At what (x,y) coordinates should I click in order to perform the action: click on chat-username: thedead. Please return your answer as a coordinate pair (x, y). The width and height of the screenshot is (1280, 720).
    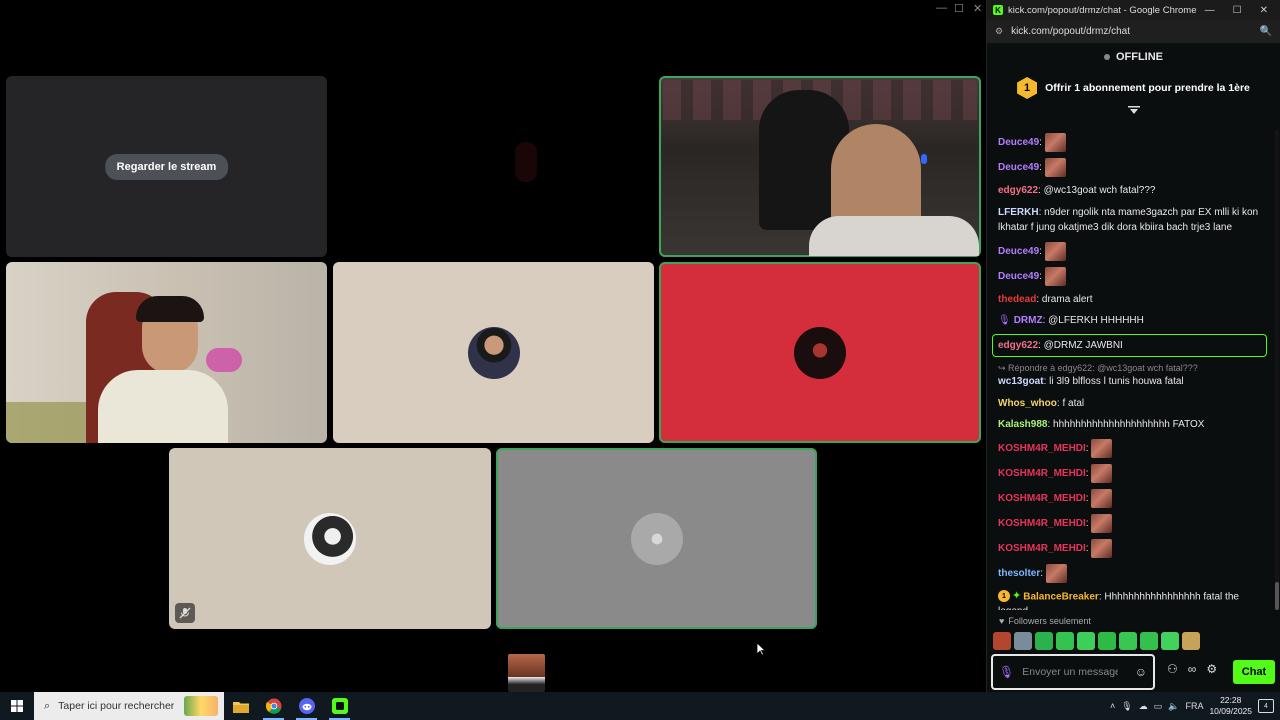
    Looking at the image, I should click on (1017, 299).